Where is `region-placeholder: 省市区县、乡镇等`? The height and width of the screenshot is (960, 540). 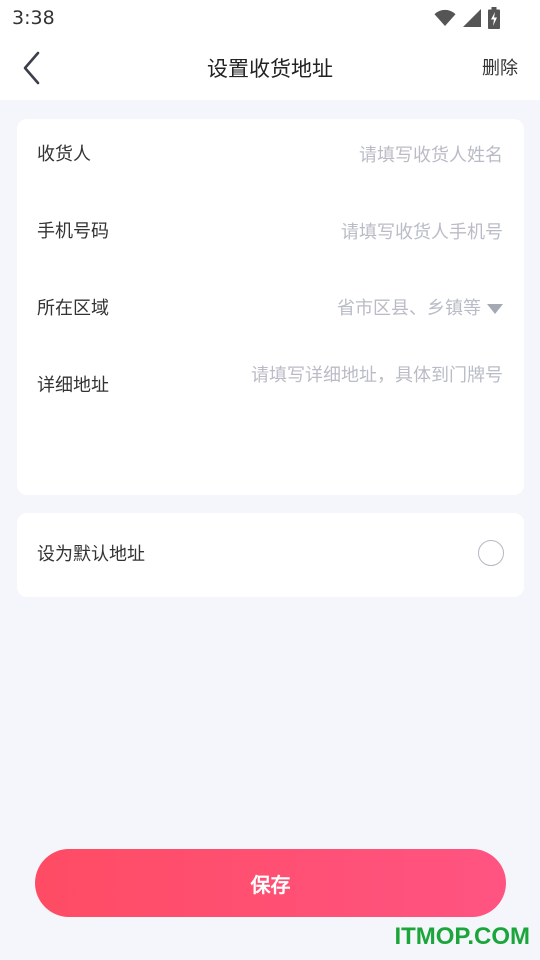
region-placeholder: 省市区县、乡镇等 is located at coordinates (409, 308).